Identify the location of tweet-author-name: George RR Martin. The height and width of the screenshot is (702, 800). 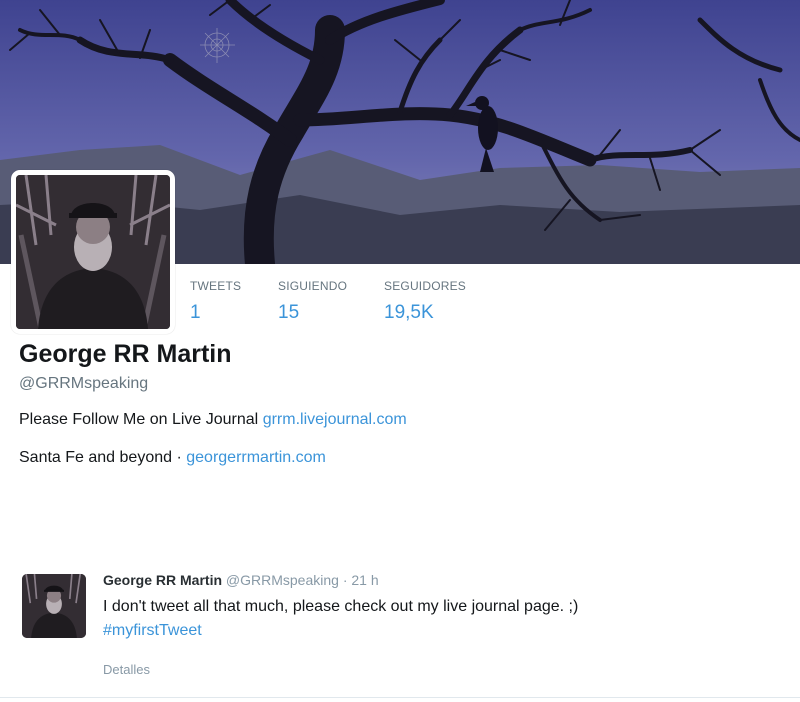
(162, 580).